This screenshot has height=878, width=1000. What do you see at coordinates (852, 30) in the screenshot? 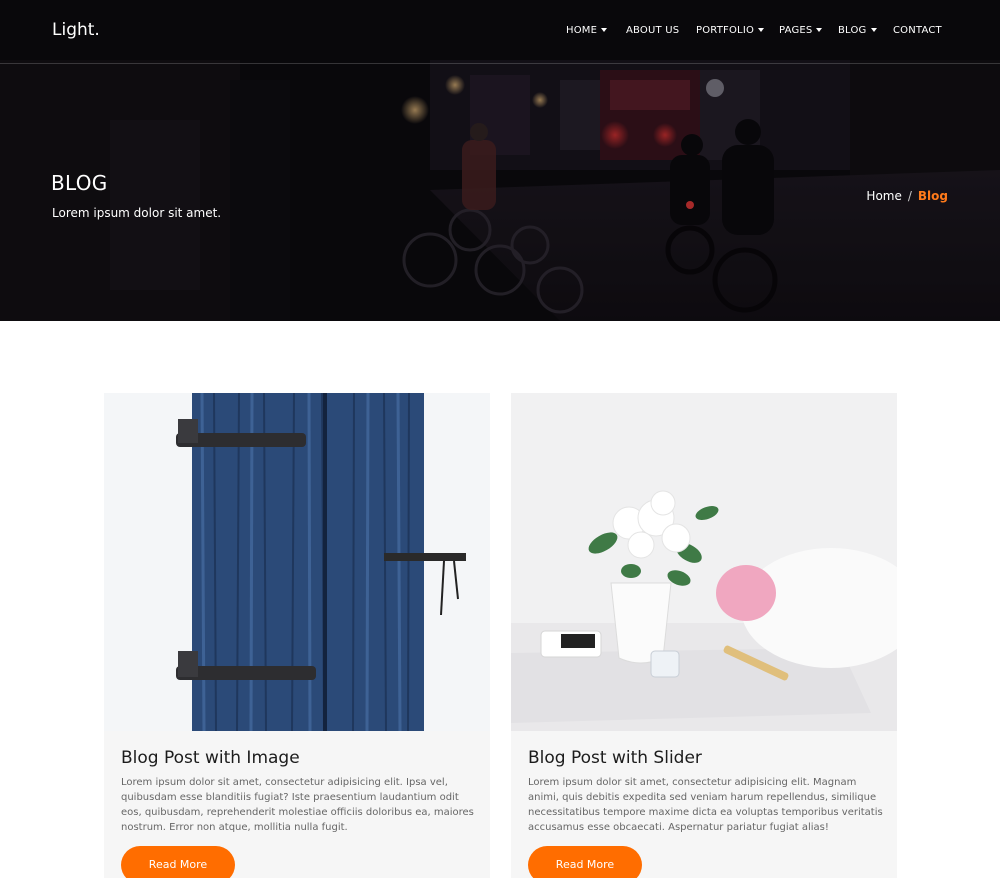
I see `nav-label: BLOG` at bounding box center [852, 30].